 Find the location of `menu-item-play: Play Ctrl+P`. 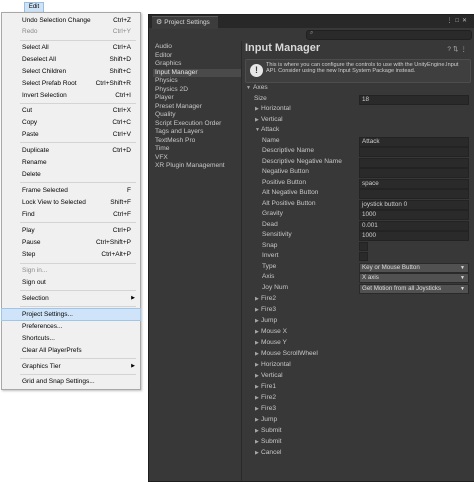

menu-item-play: Play Ctrl+P is located at coordinates (71, 230).